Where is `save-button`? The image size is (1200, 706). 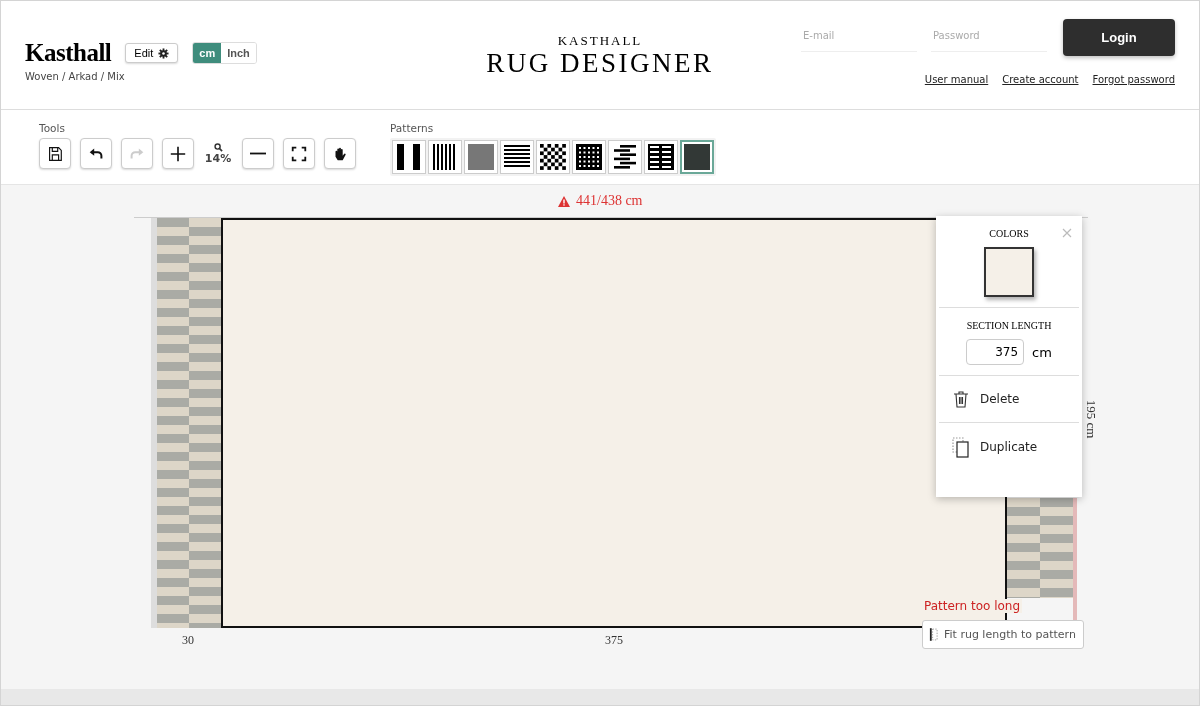 save-button is located at coordinates (55, 153).